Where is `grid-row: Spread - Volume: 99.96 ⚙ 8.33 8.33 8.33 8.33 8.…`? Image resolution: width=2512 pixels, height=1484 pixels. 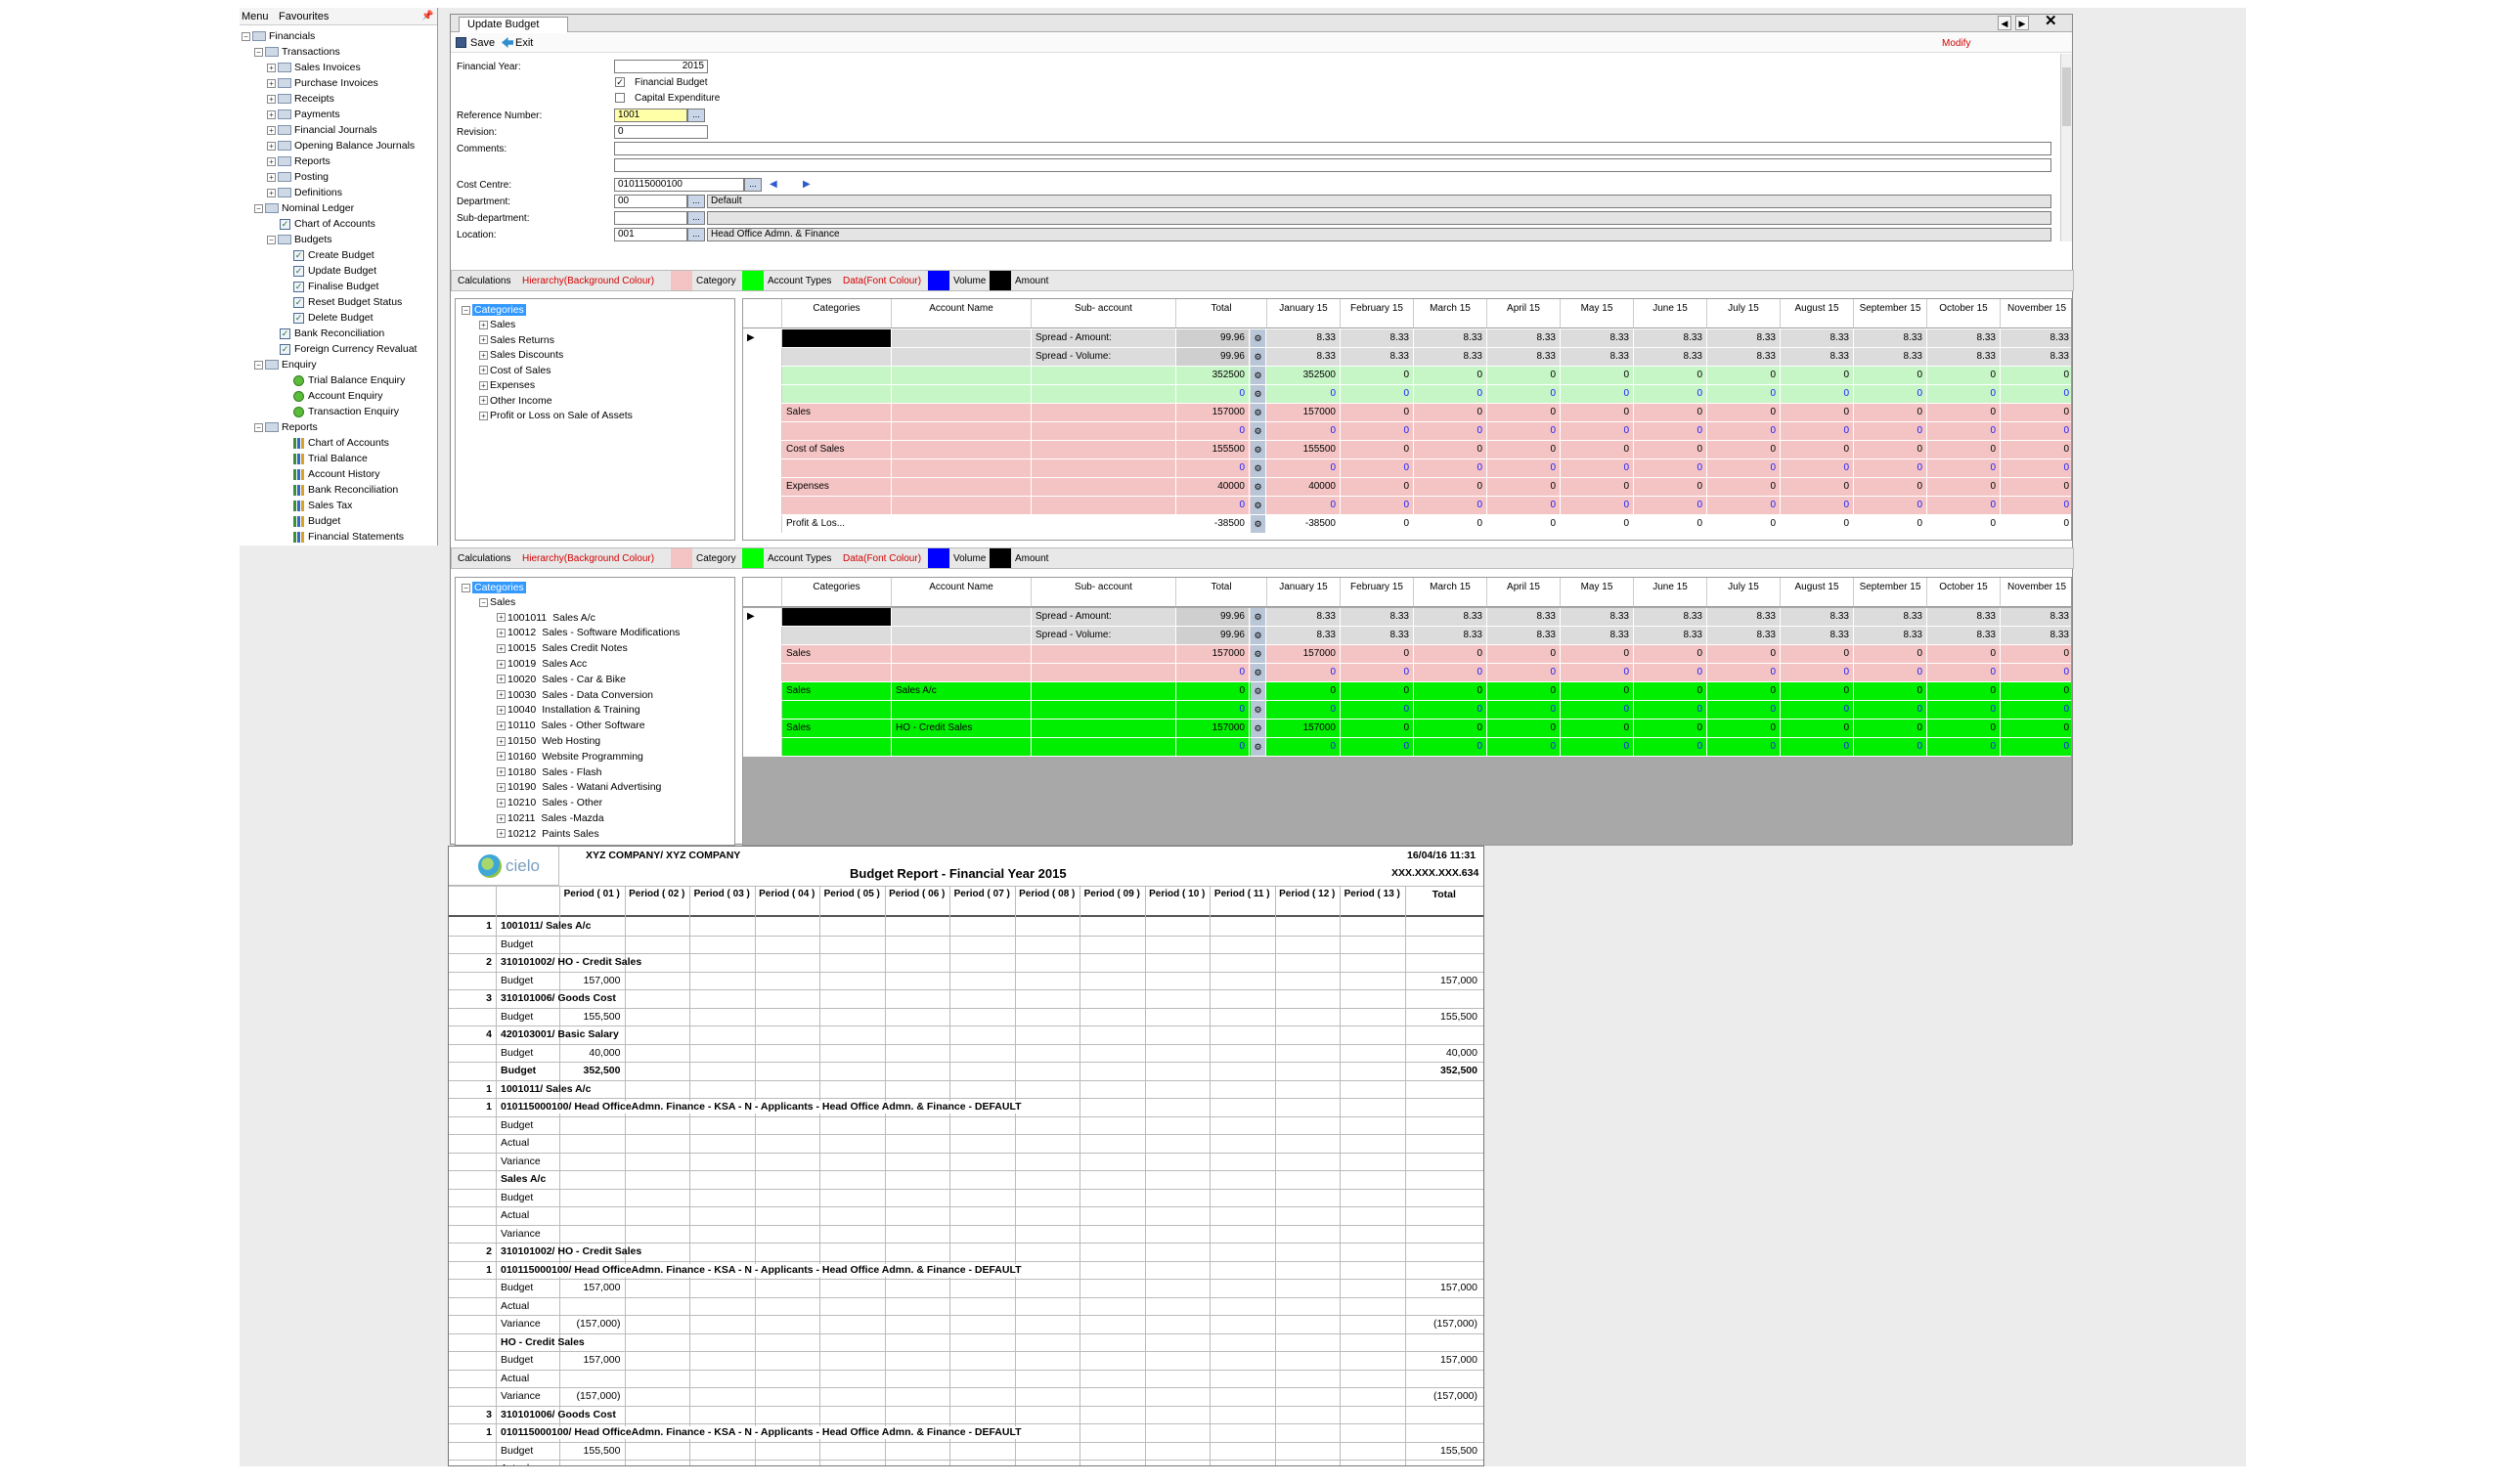 grid-row: Spread - Volume: 99.96 ⚙ 8.33 8.33 8.33 8.33 8.… is located at coordinates (1407, 357).